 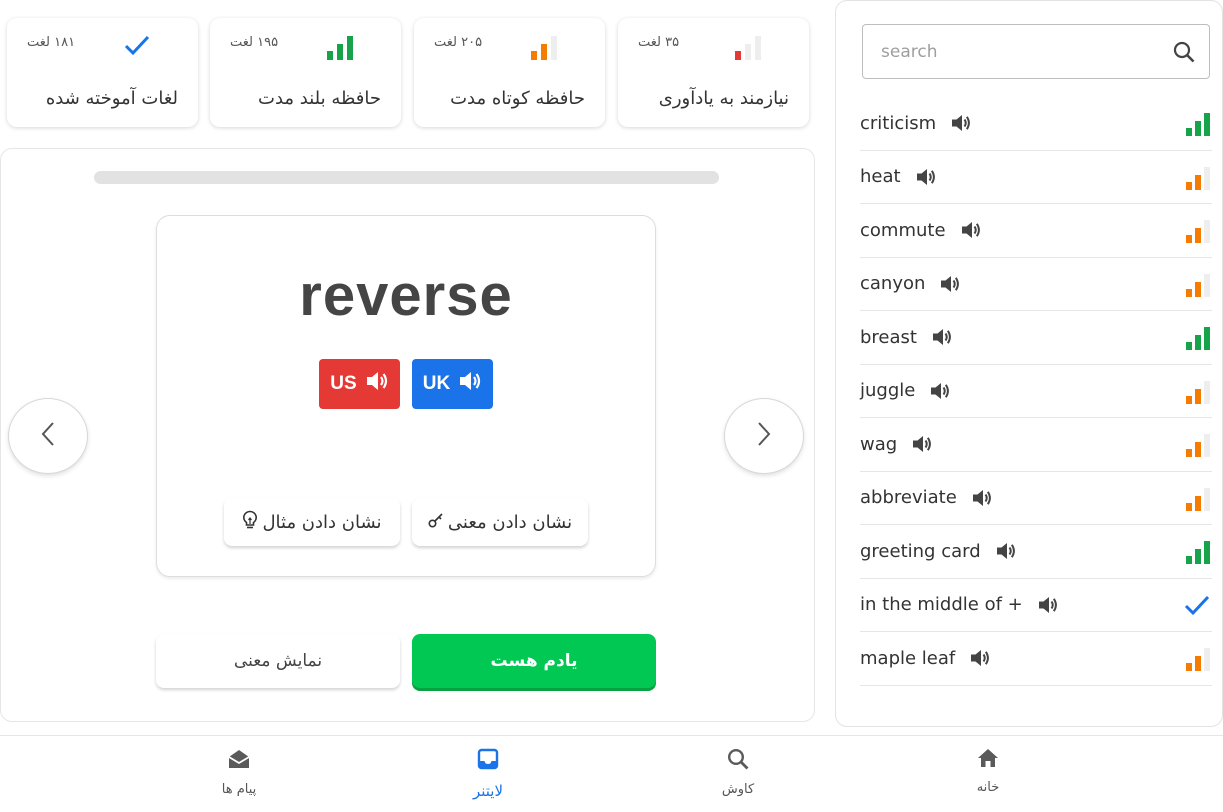 I want to click on word-list-item: maple leaf, so click(x=1036, y=659).